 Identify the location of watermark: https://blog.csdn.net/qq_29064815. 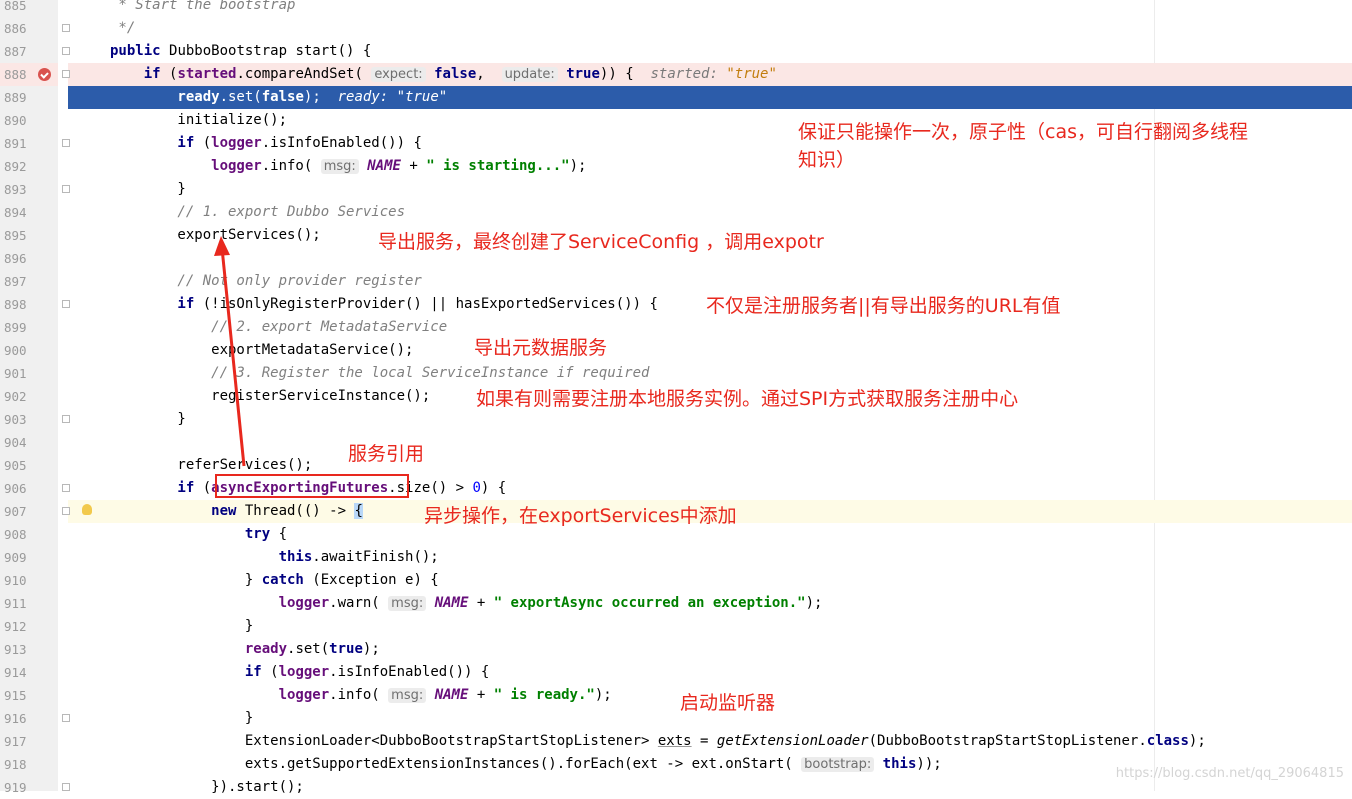
(1229, 773).